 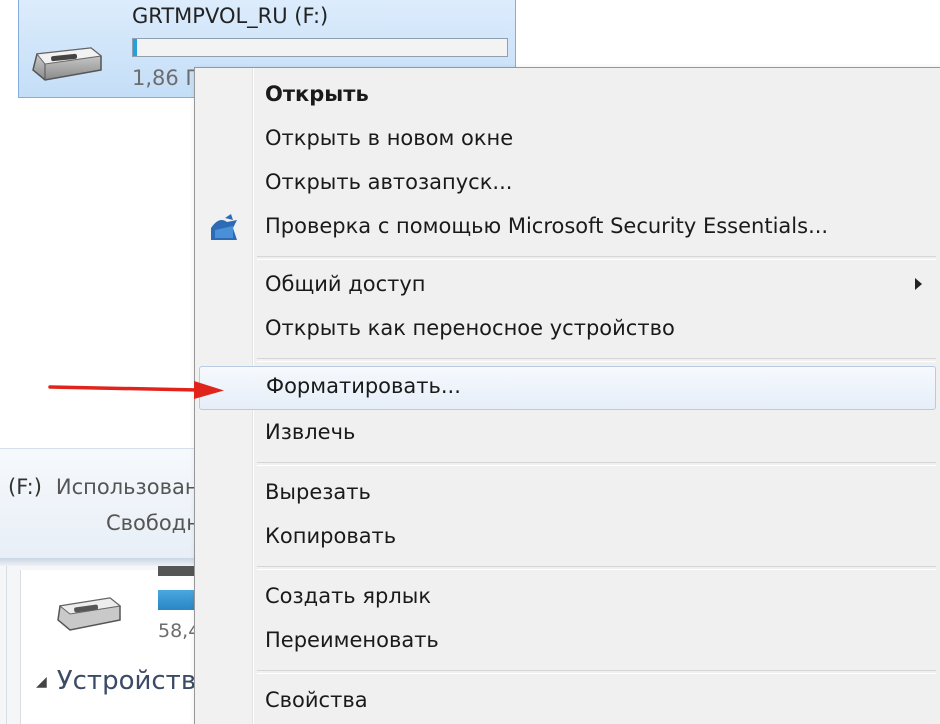 I want to click on menu-item-open-new-window: Открыть в новом окне, so click(x=567, y=140).